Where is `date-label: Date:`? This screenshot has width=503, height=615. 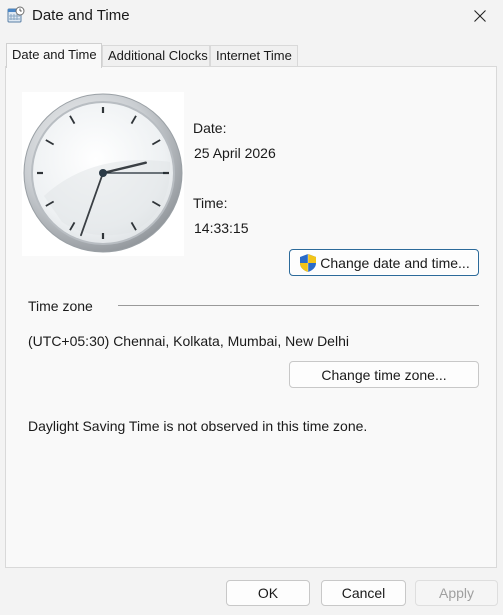
date-label: Date: is located at coordinates (210, 128).